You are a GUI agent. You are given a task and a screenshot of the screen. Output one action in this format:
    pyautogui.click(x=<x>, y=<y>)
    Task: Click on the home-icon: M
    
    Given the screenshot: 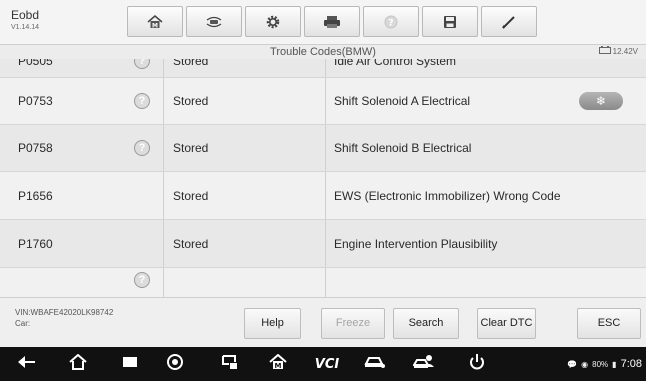 What is the action you would take?
    pyautogui.click(x=155, y=21)
    